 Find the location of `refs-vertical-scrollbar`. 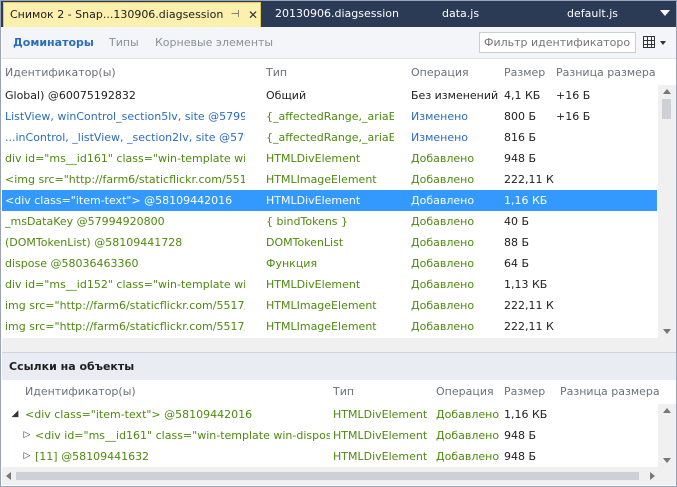

refs-vertical-scrollbar is located at coordinates (667, 435).